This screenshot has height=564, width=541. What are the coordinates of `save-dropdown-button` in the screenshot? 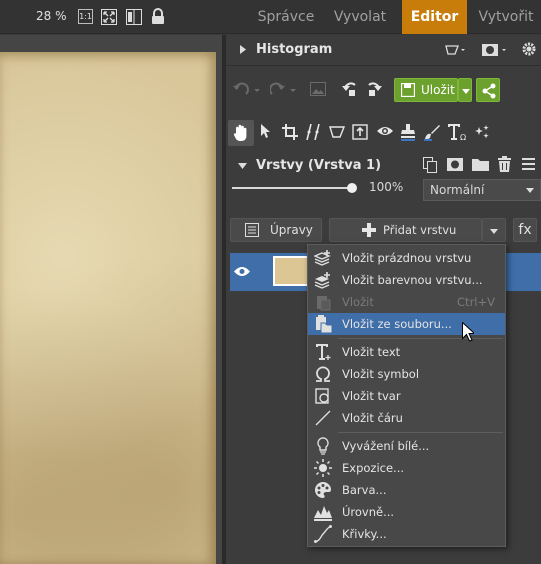 It's located at (465, 90).